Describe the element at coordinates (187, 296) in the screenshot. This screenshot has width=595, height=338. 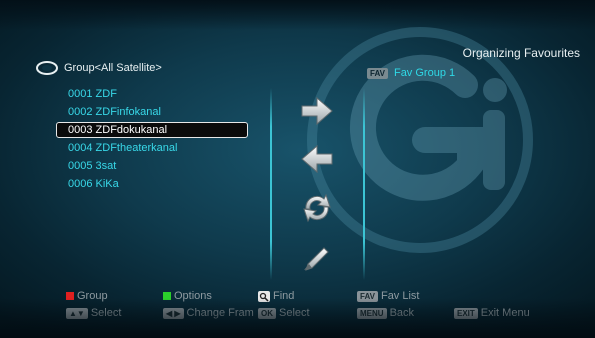
I see `legend-options: Options` at that location.